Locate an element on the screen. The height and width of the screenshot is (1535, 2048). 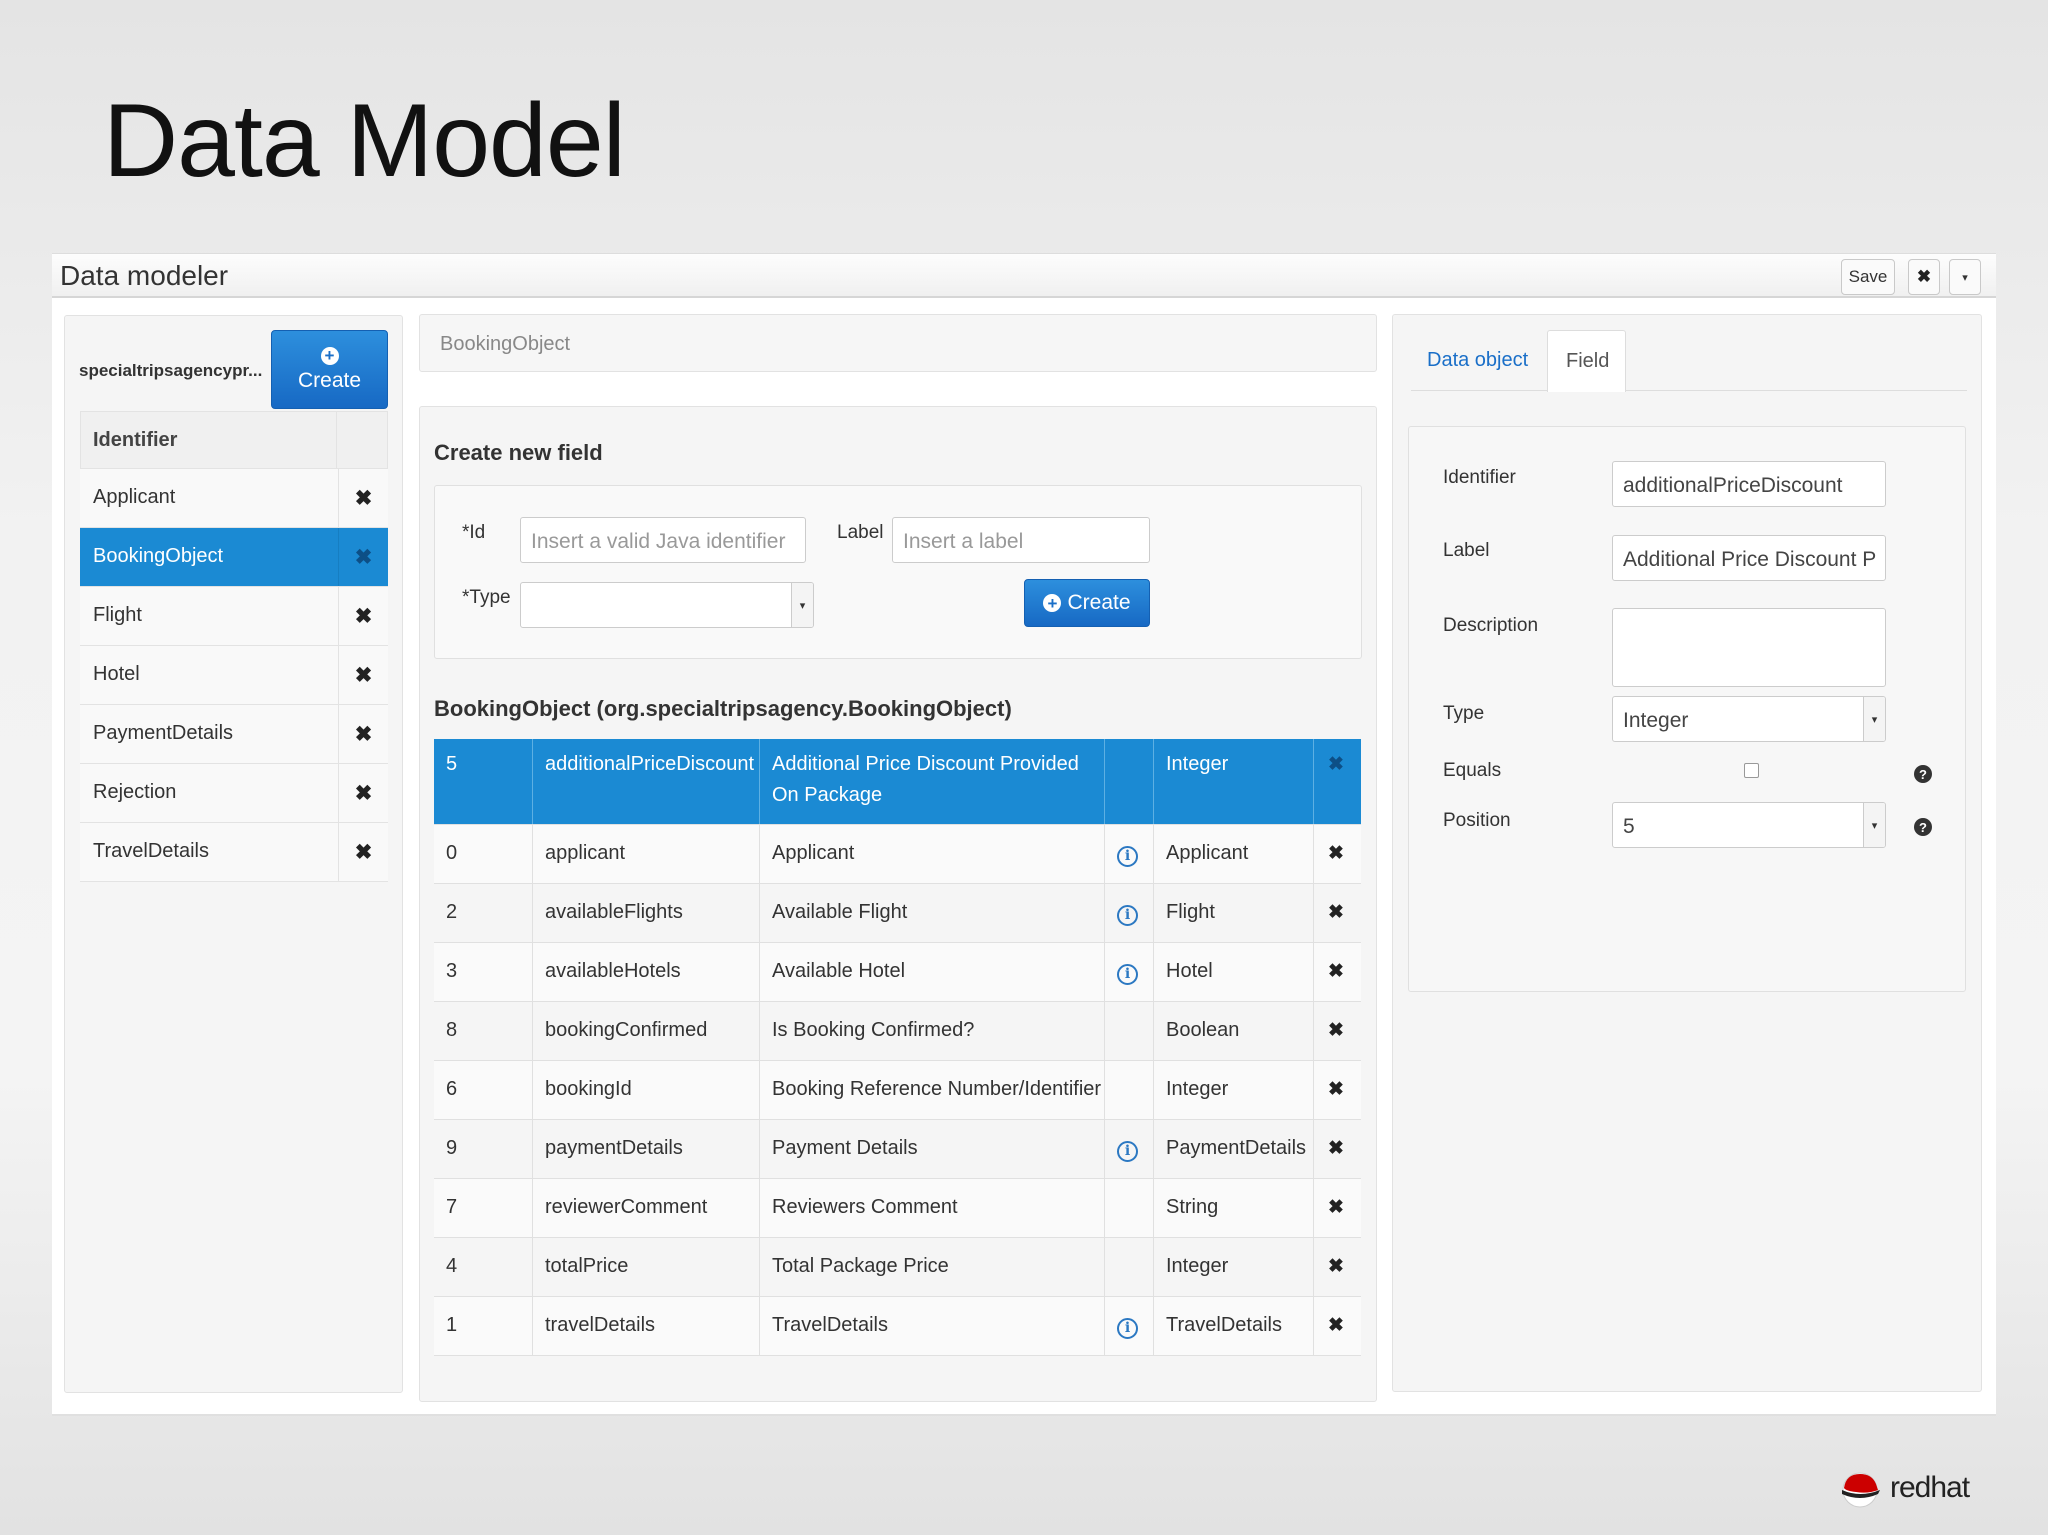
type-label: *Type is located at coordinates (486, 597).